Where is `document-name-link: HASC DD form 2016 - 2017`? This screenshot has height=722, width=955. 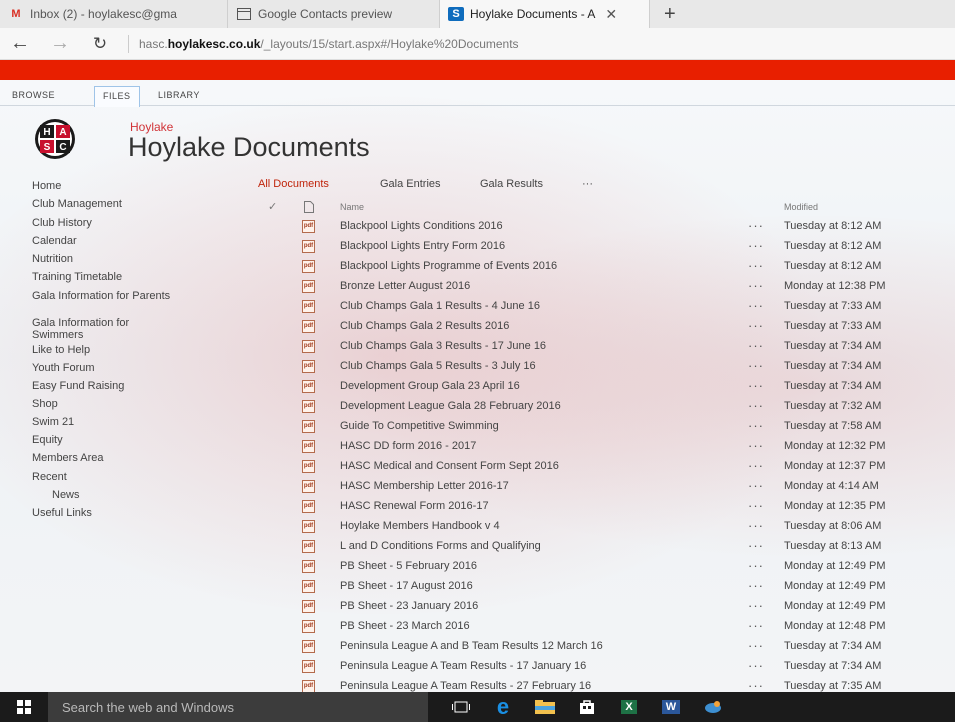
document-name-link: HASC DD form 2016 - 2017 is located at coordinates (408, 446).